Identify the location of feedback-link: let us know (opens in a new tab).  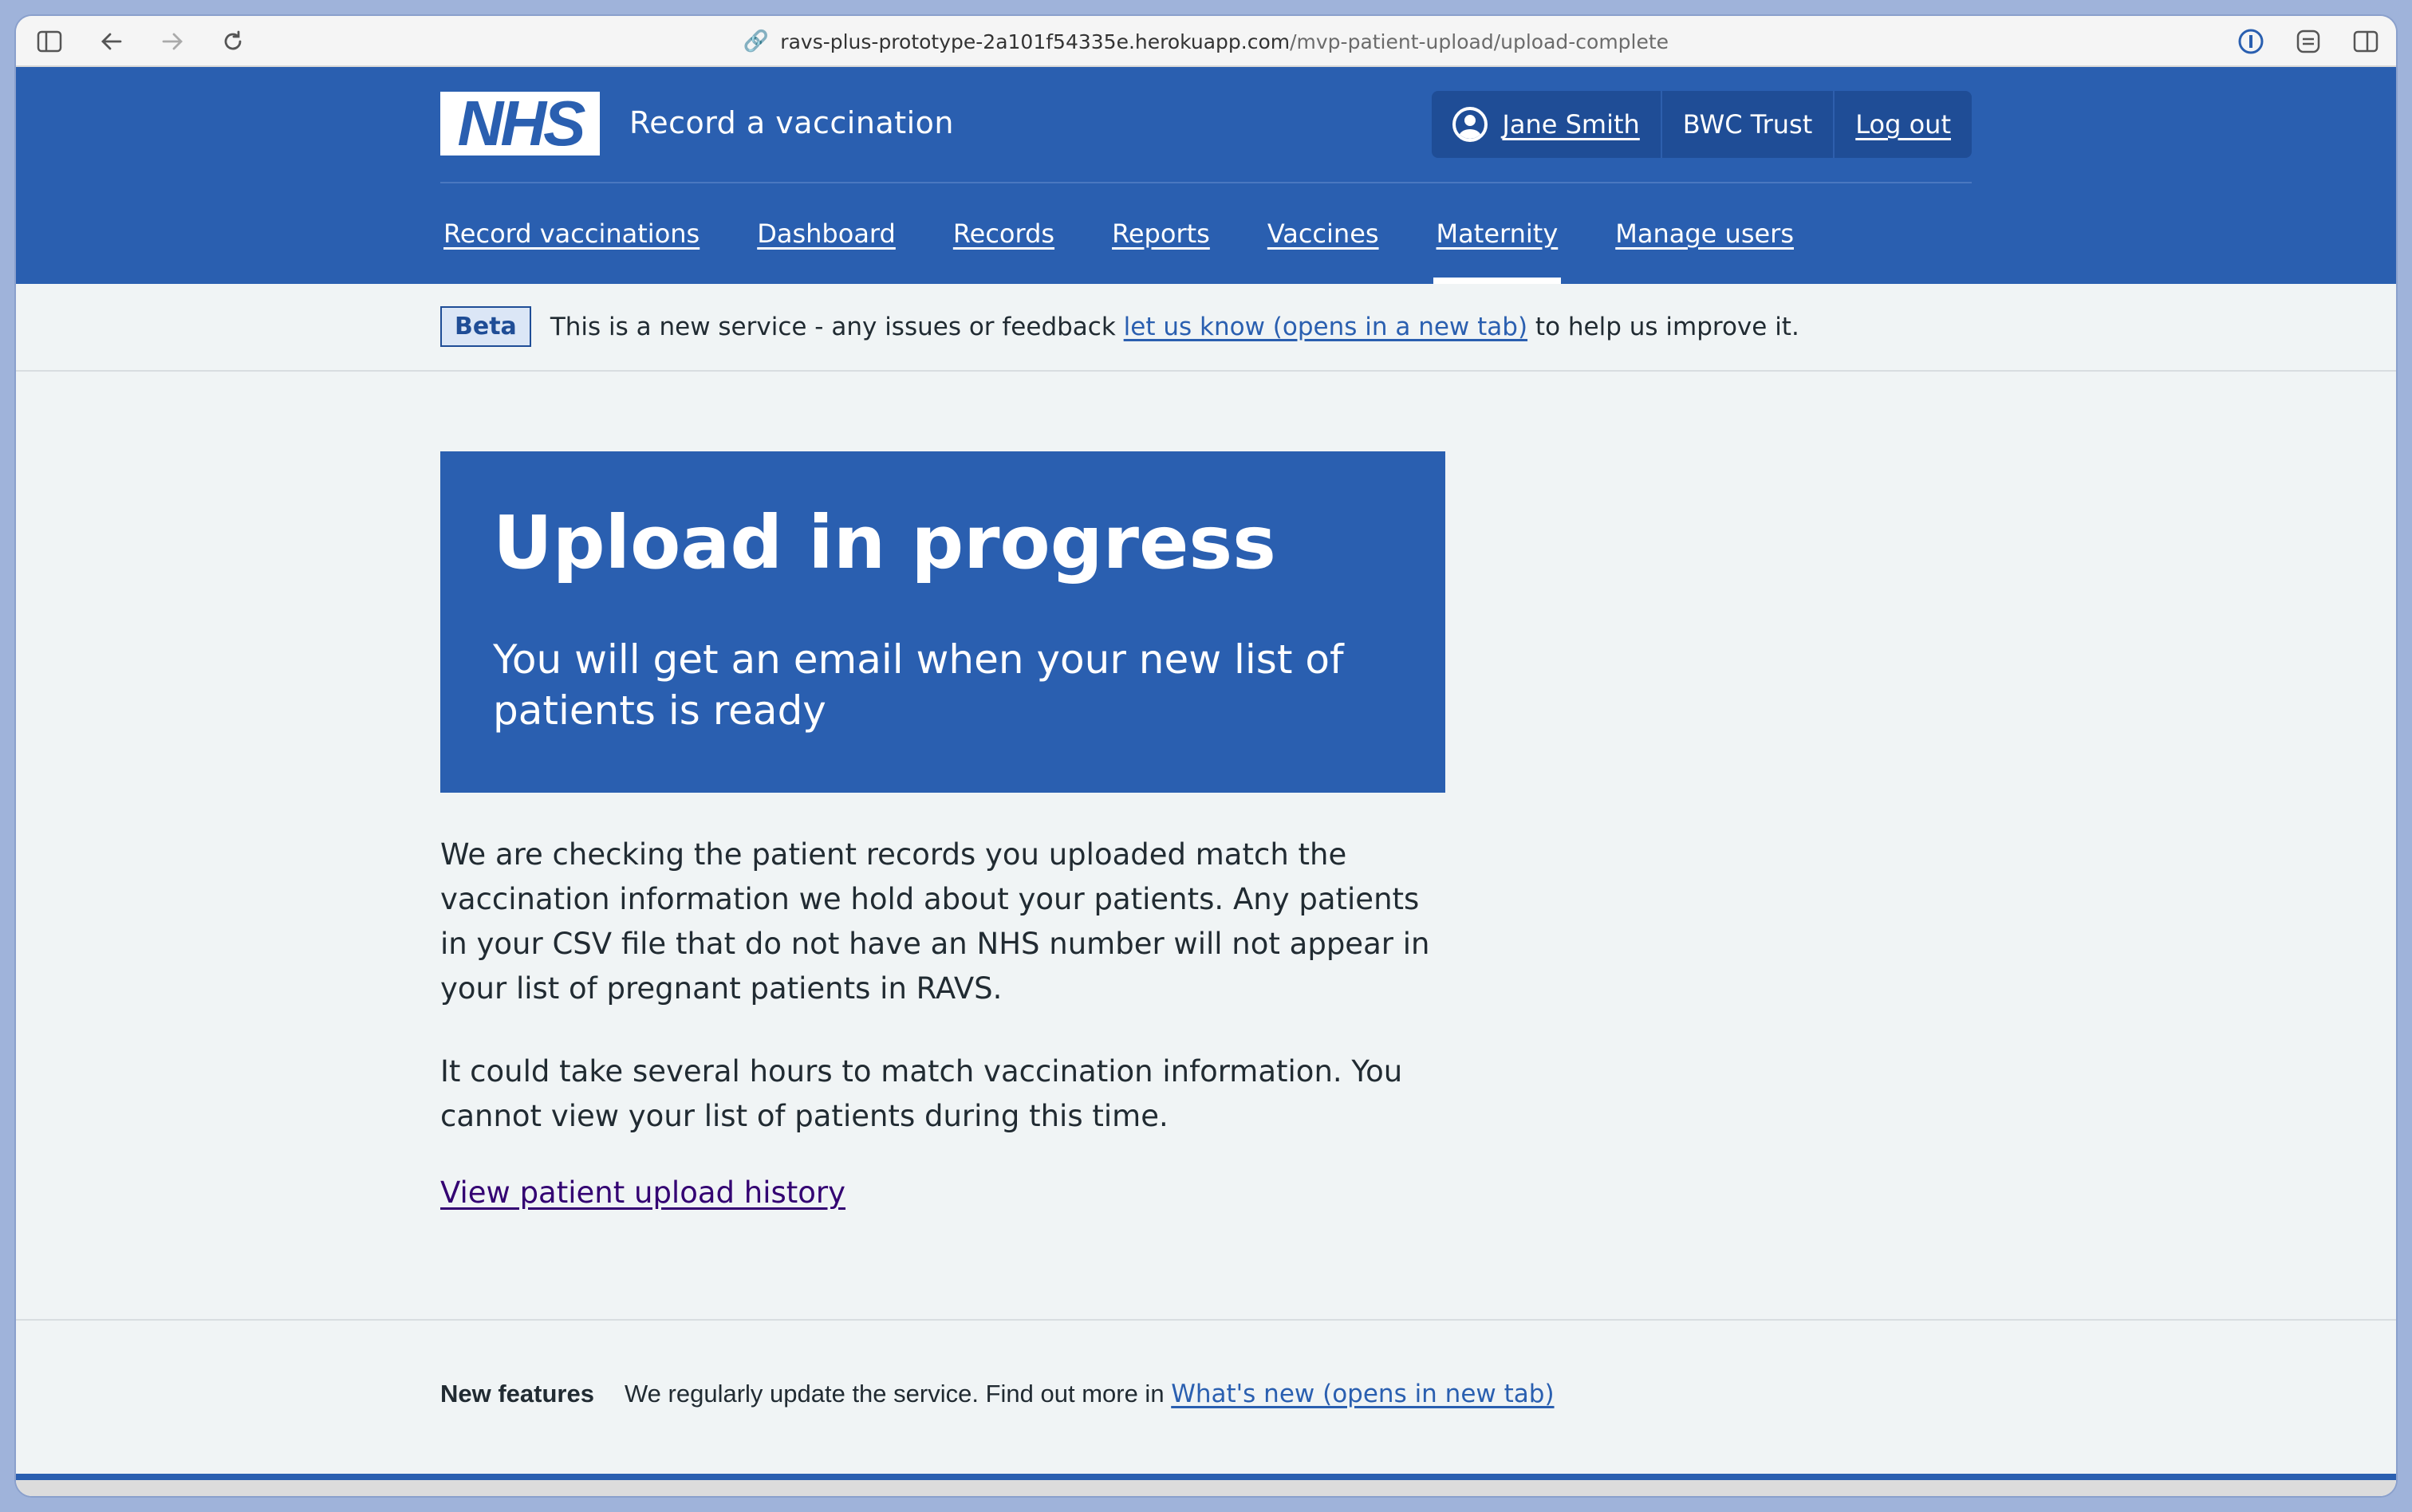
(1326, 327).